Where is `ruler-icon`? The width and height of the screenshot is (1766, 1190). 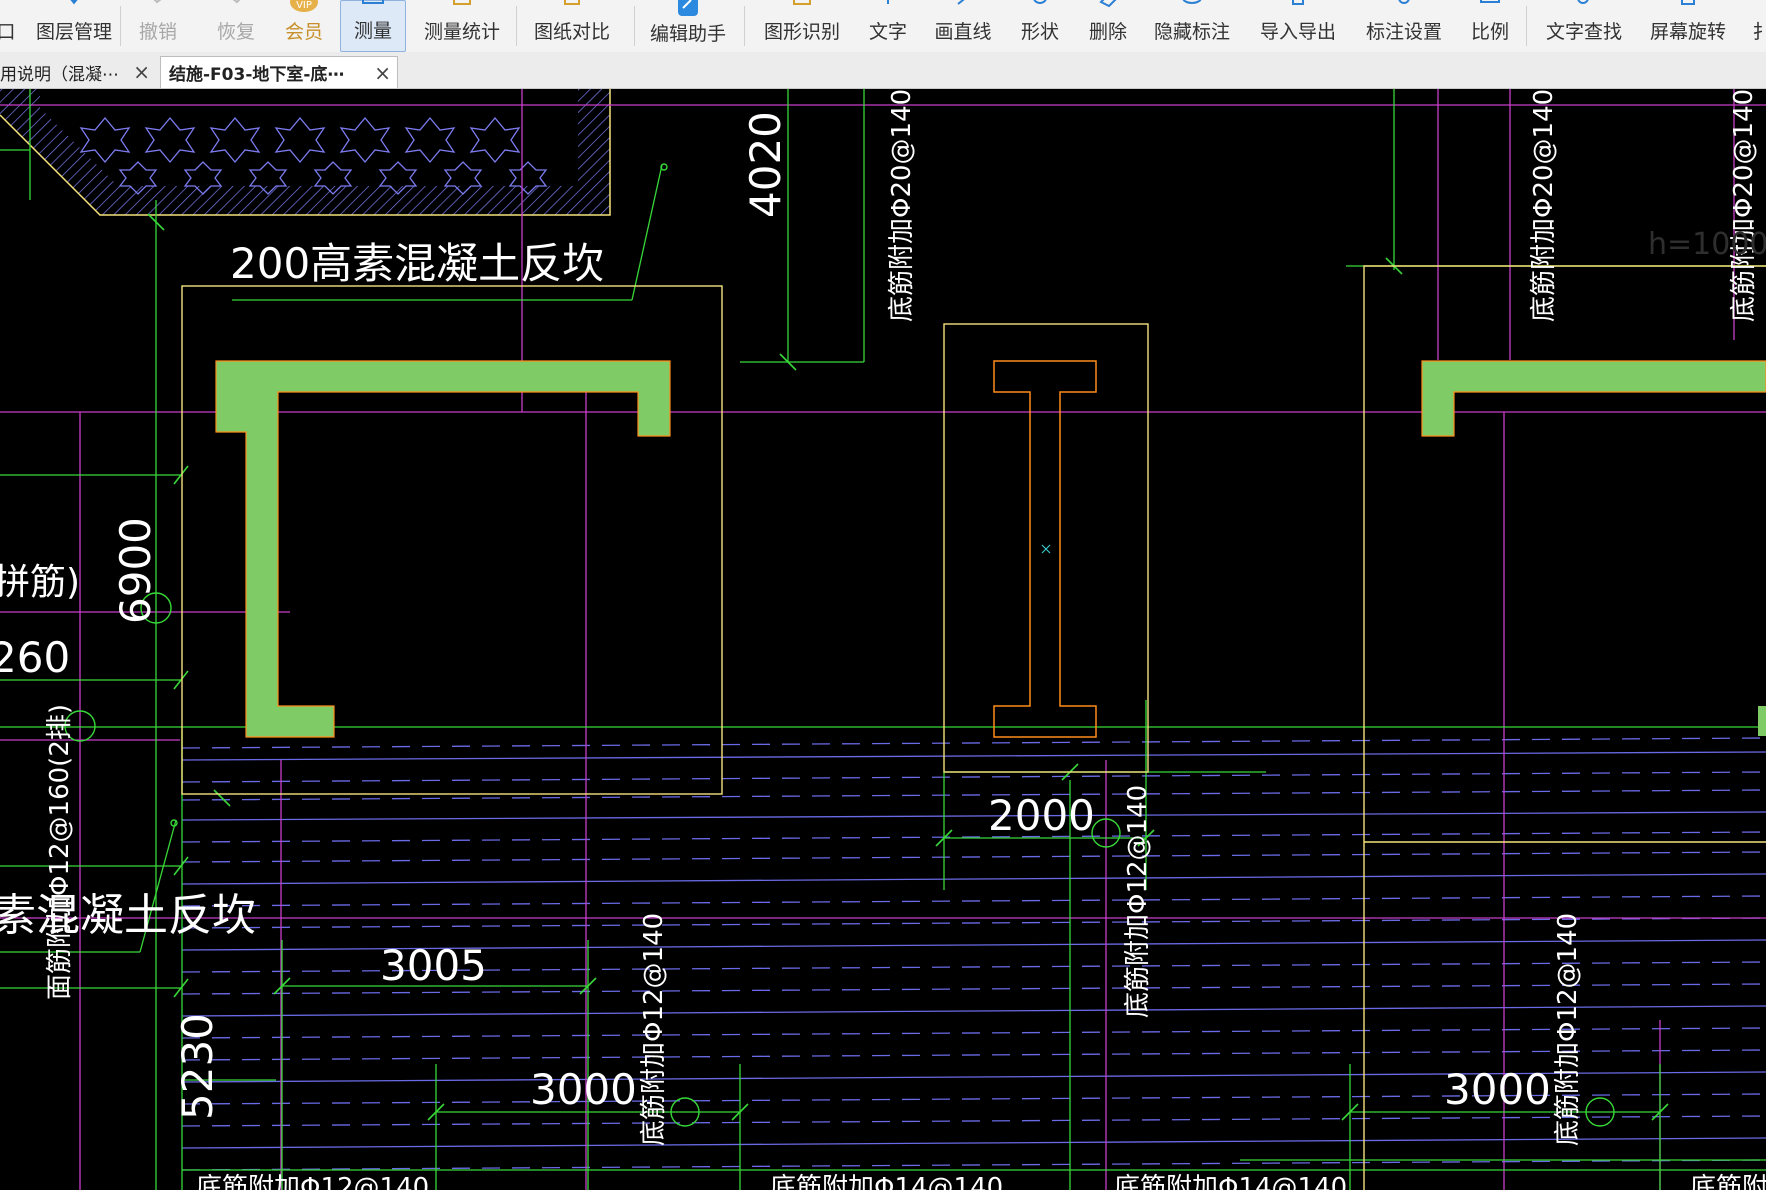 ruler-icon is located at coordinates (373, 2).